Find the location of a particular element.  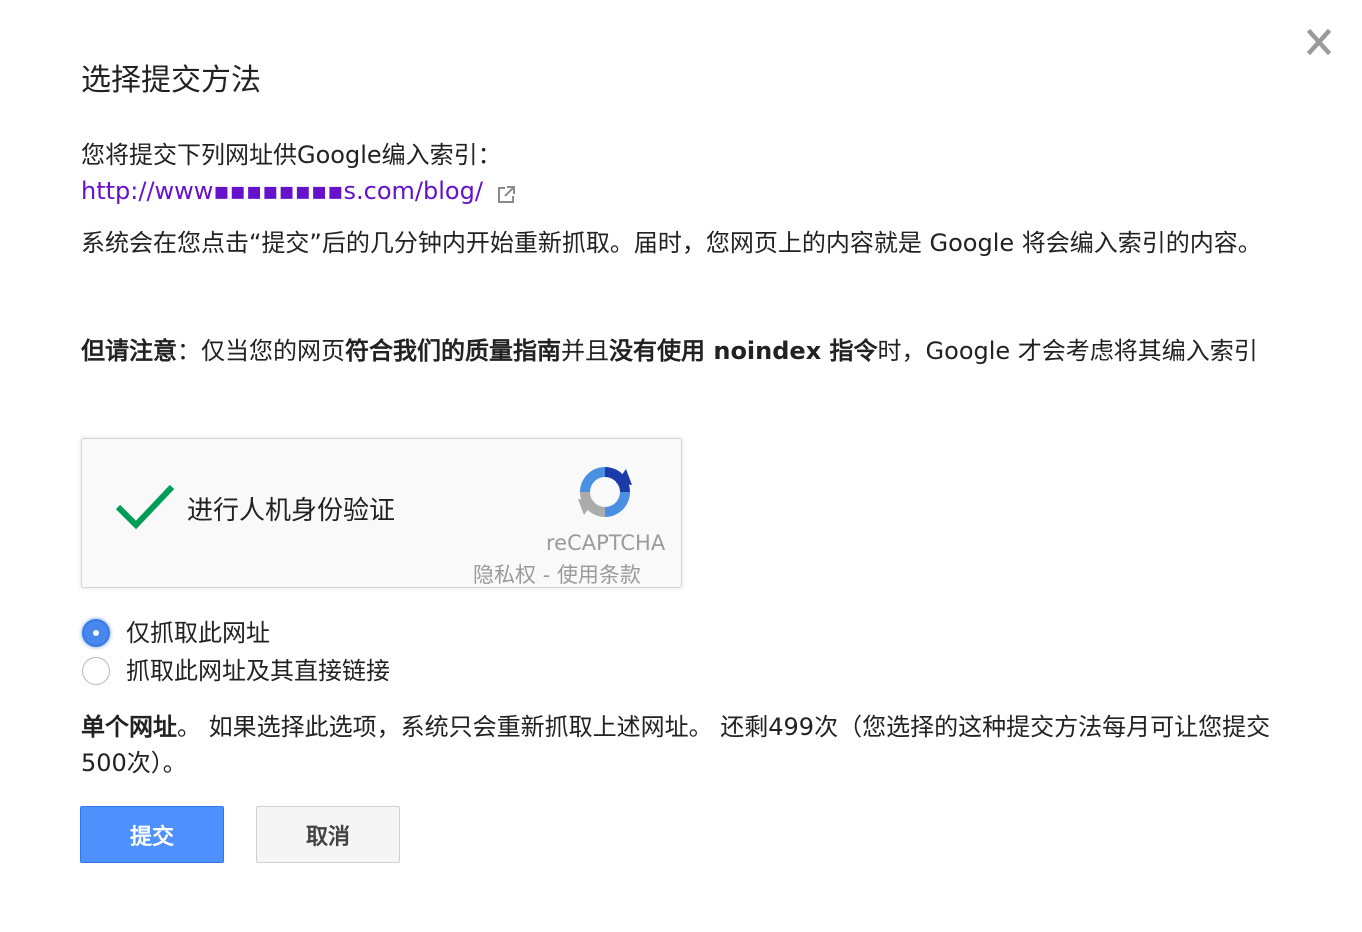

close-button is located at coordinates (1319, 43).